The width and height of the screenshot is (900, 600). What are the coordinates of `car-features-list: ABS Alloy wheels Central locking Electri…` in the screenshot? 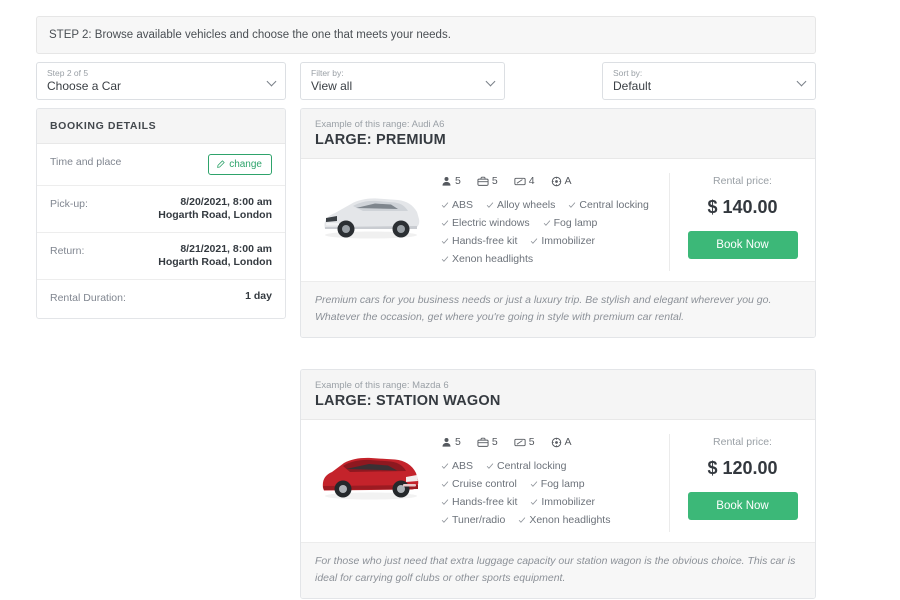 It's located at (552, 235).